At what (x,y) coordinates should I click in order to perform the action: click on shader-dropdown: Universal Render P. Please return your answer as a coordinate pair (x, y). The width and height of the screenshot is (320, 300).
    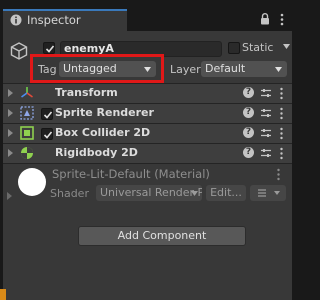
    Looking at the image, I should click on (149, 193).